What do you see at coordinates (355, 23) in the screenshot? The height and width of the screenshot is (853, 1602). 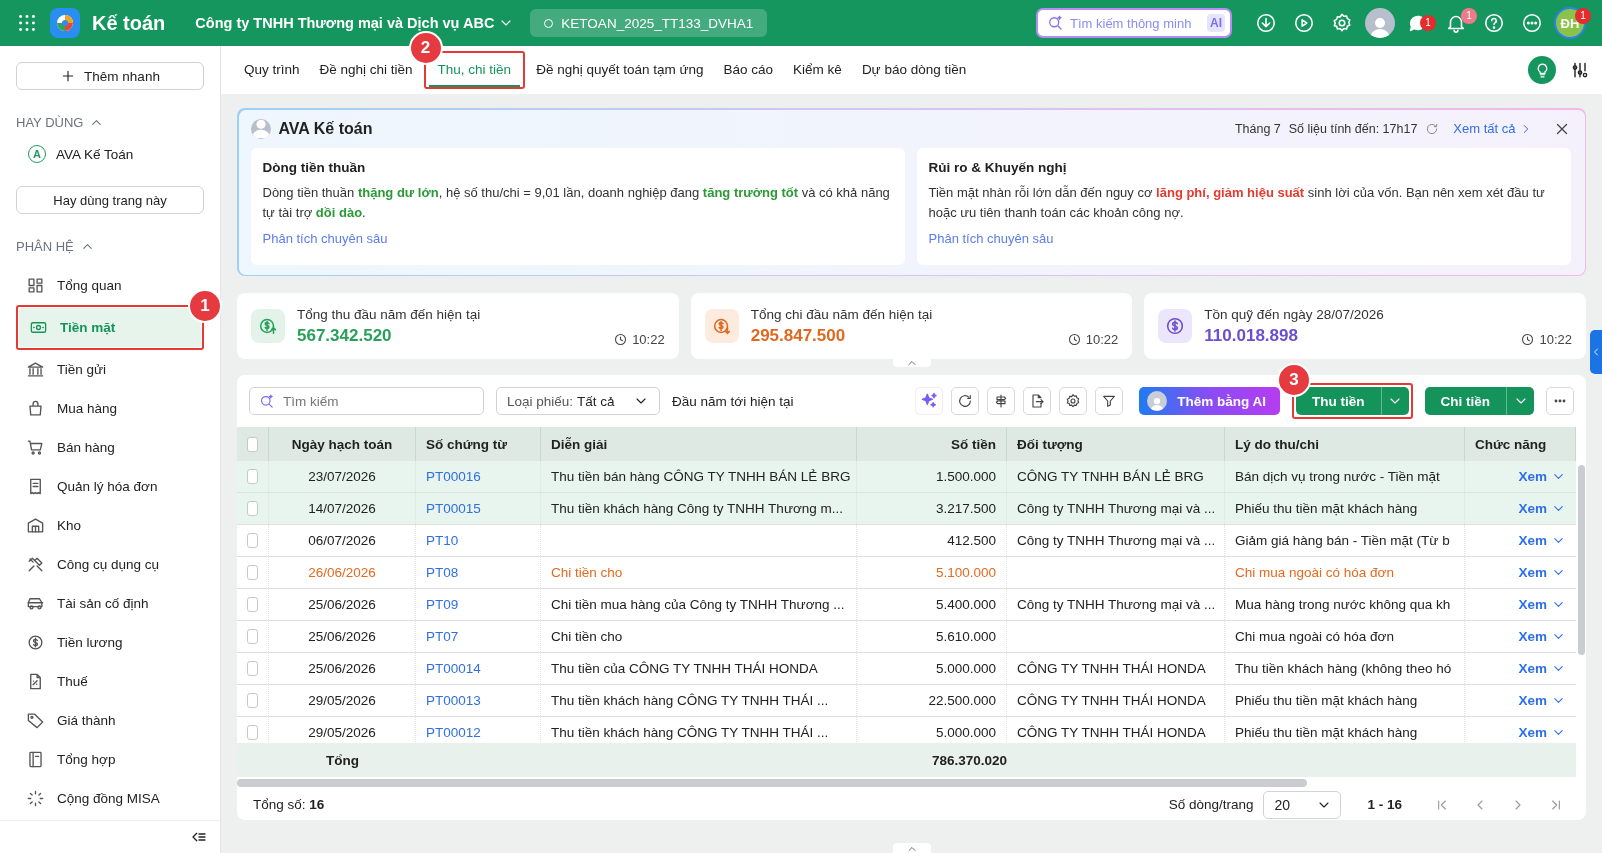 I see `company-selector: Công ty TNHH Thương mại và Dịch vụ ABC` at bounding box center [355, 23].